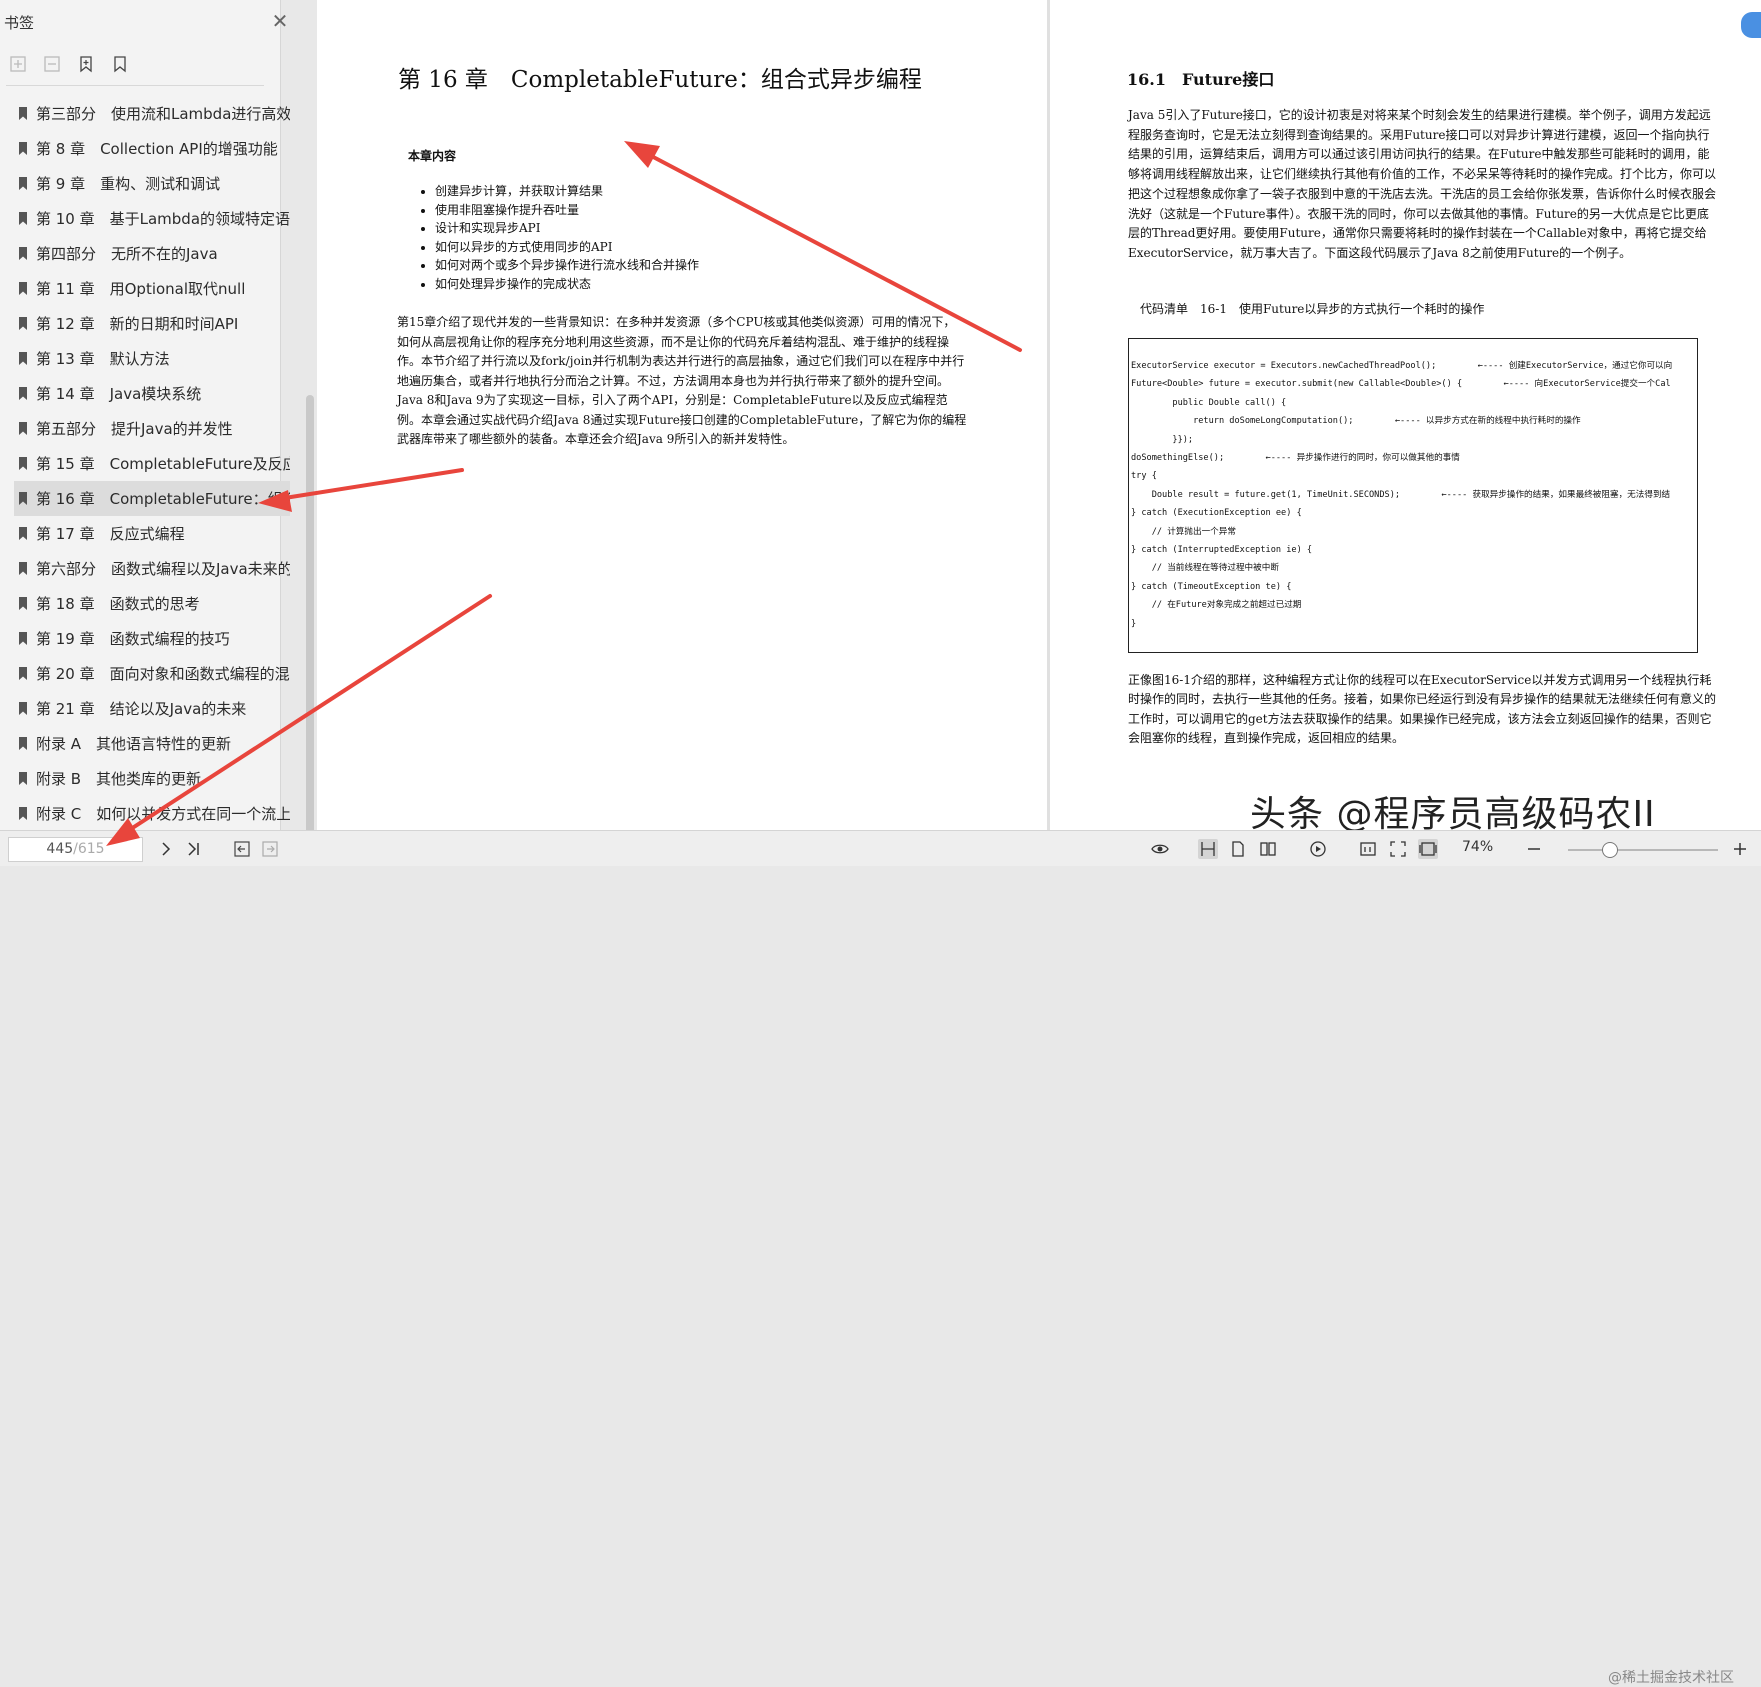 This screenshot has width=1761, height=1687. I want to click on bookmark-item: 第六部分 函数式编程以及Java未来的, so click(152, 568).